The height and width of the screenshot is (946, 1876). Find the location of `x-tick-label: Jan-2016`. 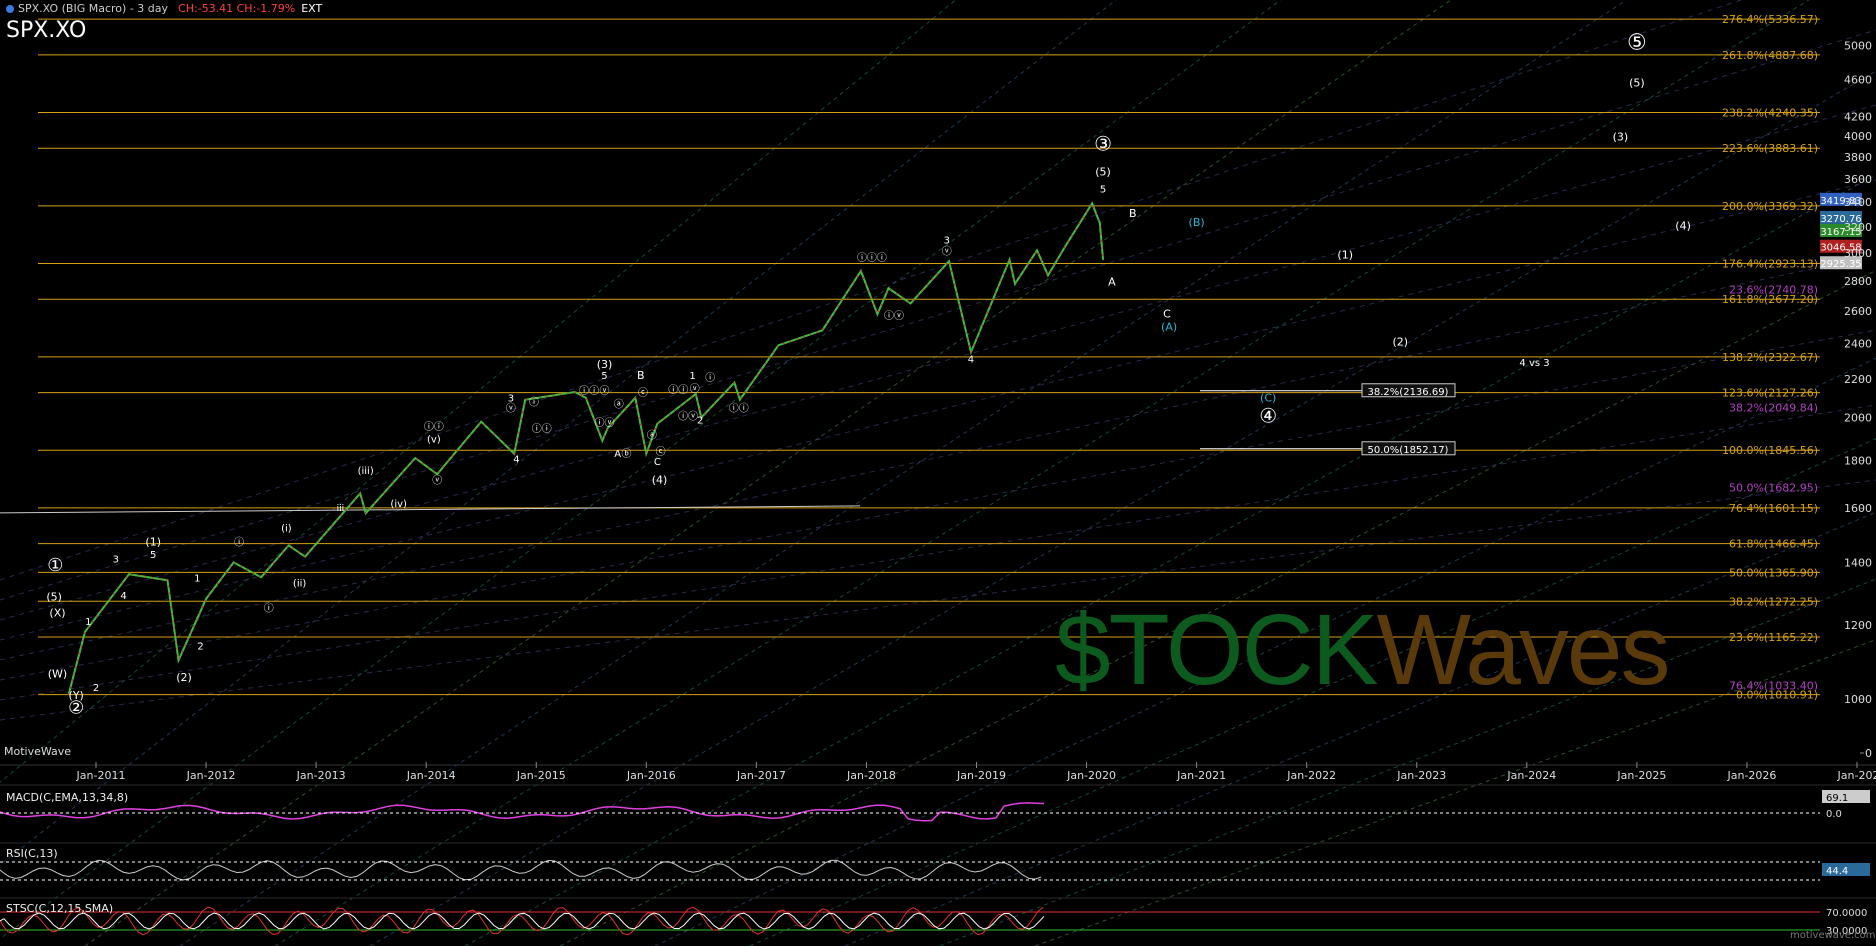

x-tick-label: Jan-2016 is located at coordinates (651, 775).